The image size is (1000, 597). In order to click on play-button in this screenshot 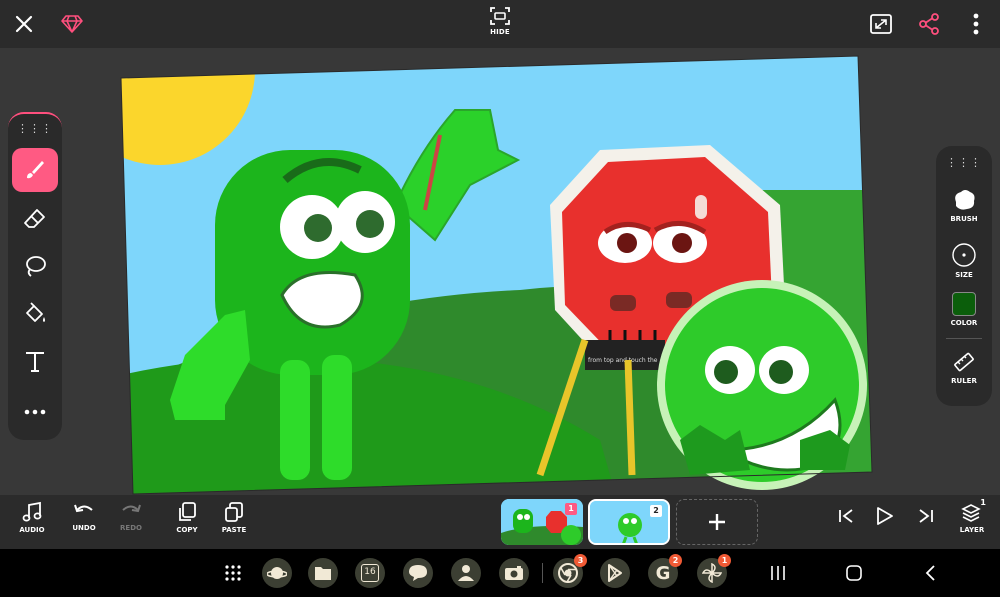, I will do `click(884, 526)`.